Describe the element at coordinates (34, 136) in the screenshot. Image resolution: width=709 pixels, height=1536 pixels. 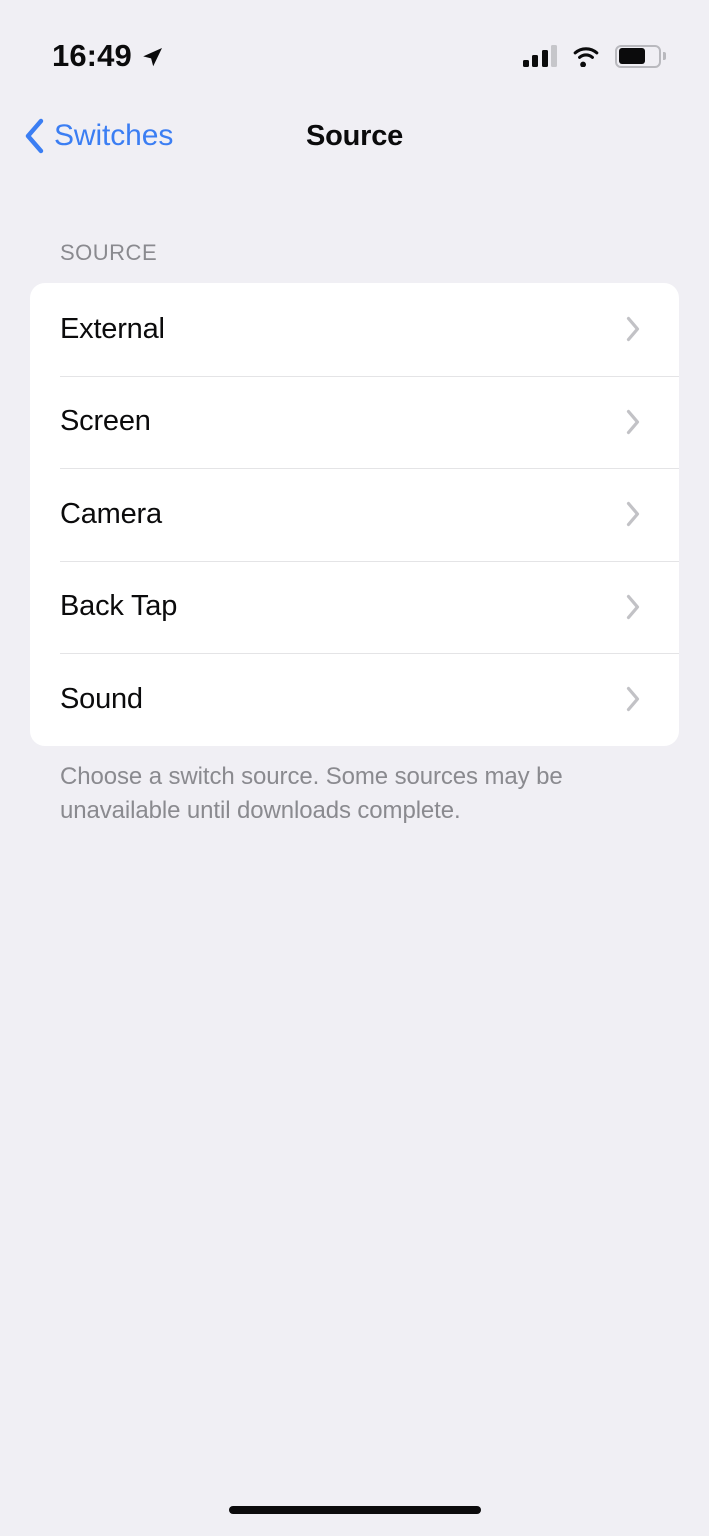
I see `chevron-left-icon` at that location.